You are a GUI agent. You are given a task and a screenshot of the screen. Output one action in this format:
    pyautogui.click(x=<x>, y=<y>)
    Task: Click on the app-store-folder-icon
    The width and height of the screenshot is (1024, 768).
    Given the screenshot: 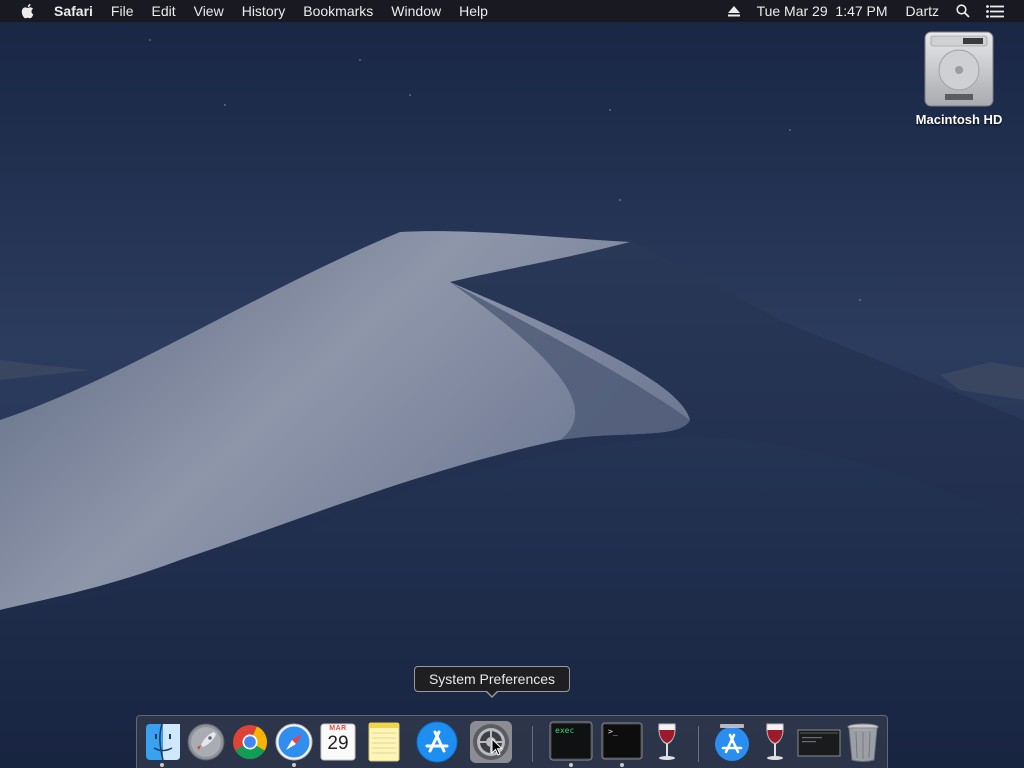 What is the action you would take?
    pyautogui.click(x=732, y=742)
    